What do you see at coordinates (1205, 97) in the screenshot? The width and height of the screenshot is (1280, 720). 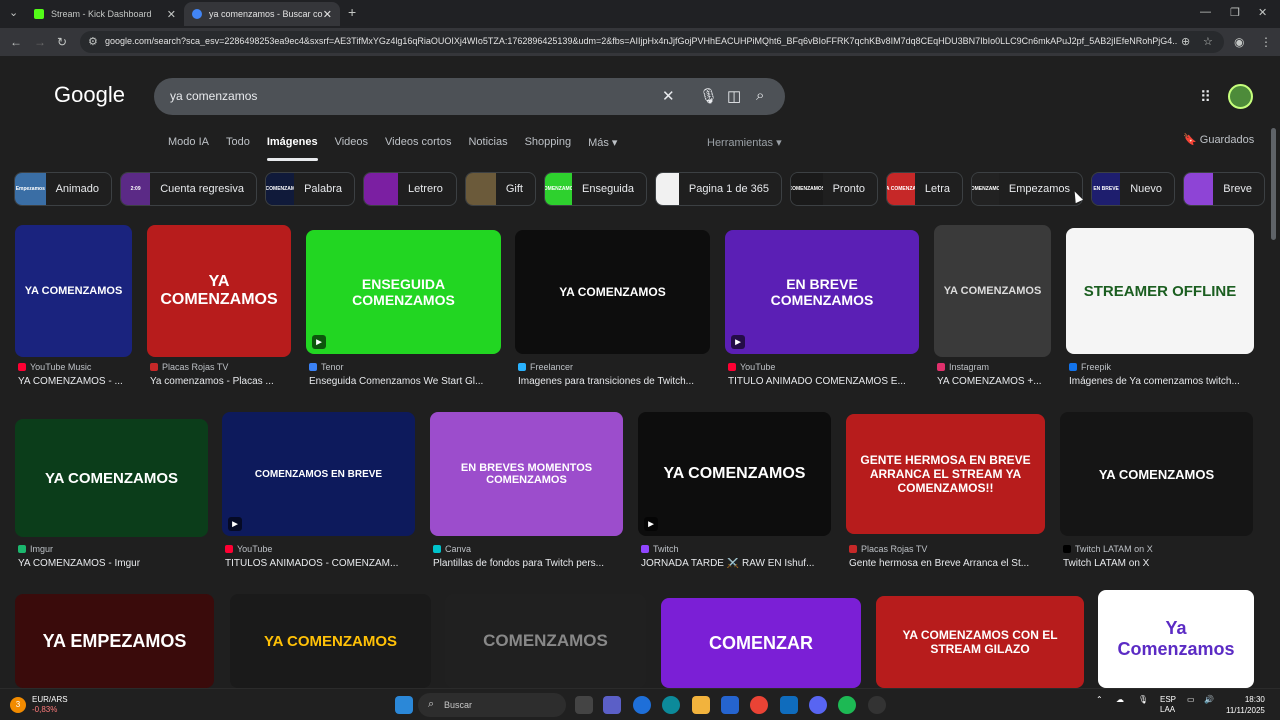 I see `apps-grid-icon: ⠿` at bounding box center [1205, 97].